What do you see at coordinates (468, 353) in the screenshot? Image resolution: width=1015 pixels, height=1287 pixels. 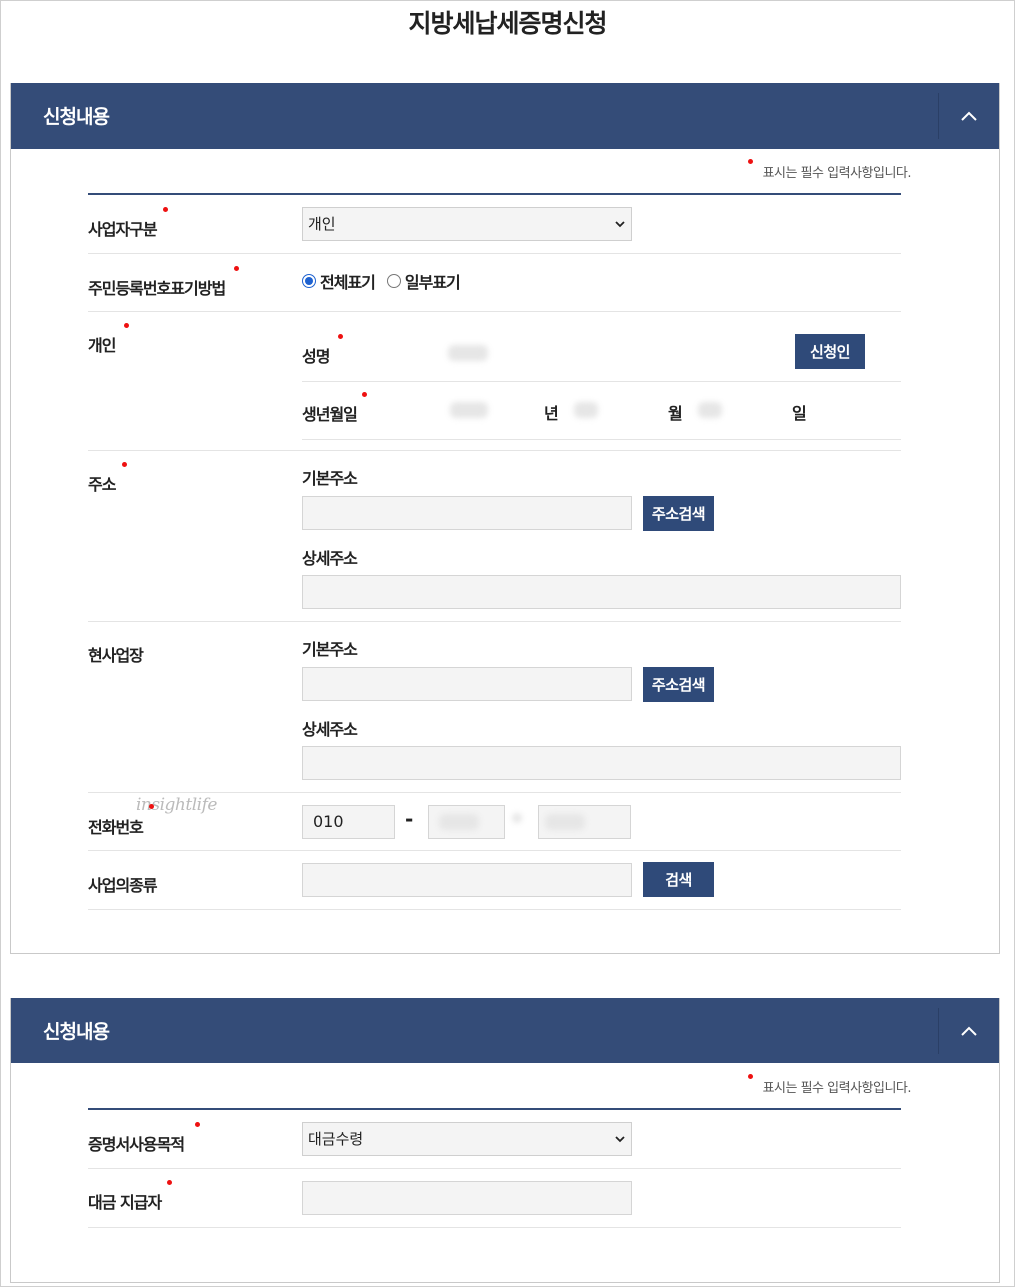 I see `name-value-redacted` at bounding box center [468, 353].